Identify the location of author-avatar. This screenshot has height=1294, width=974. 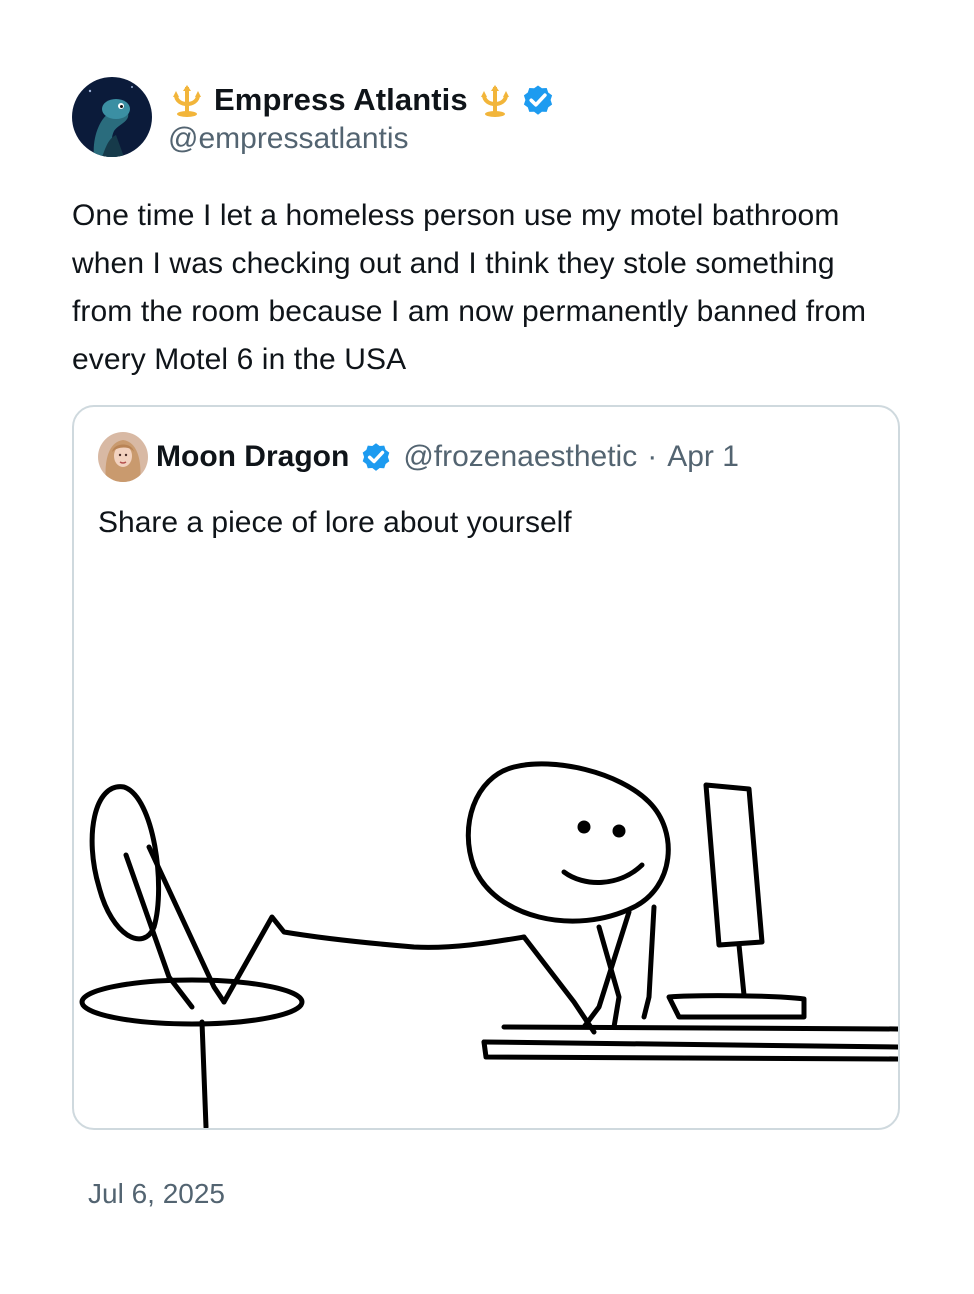
(112, 117).